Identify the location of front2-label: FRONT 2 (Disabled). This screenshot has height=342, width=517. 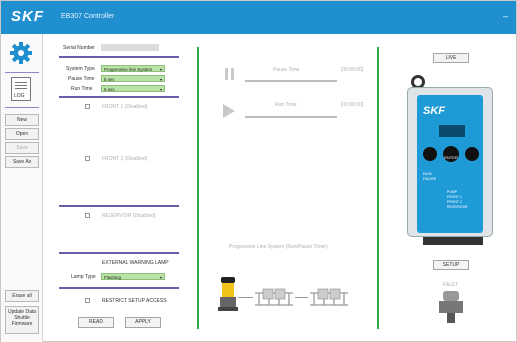
(125, 159).